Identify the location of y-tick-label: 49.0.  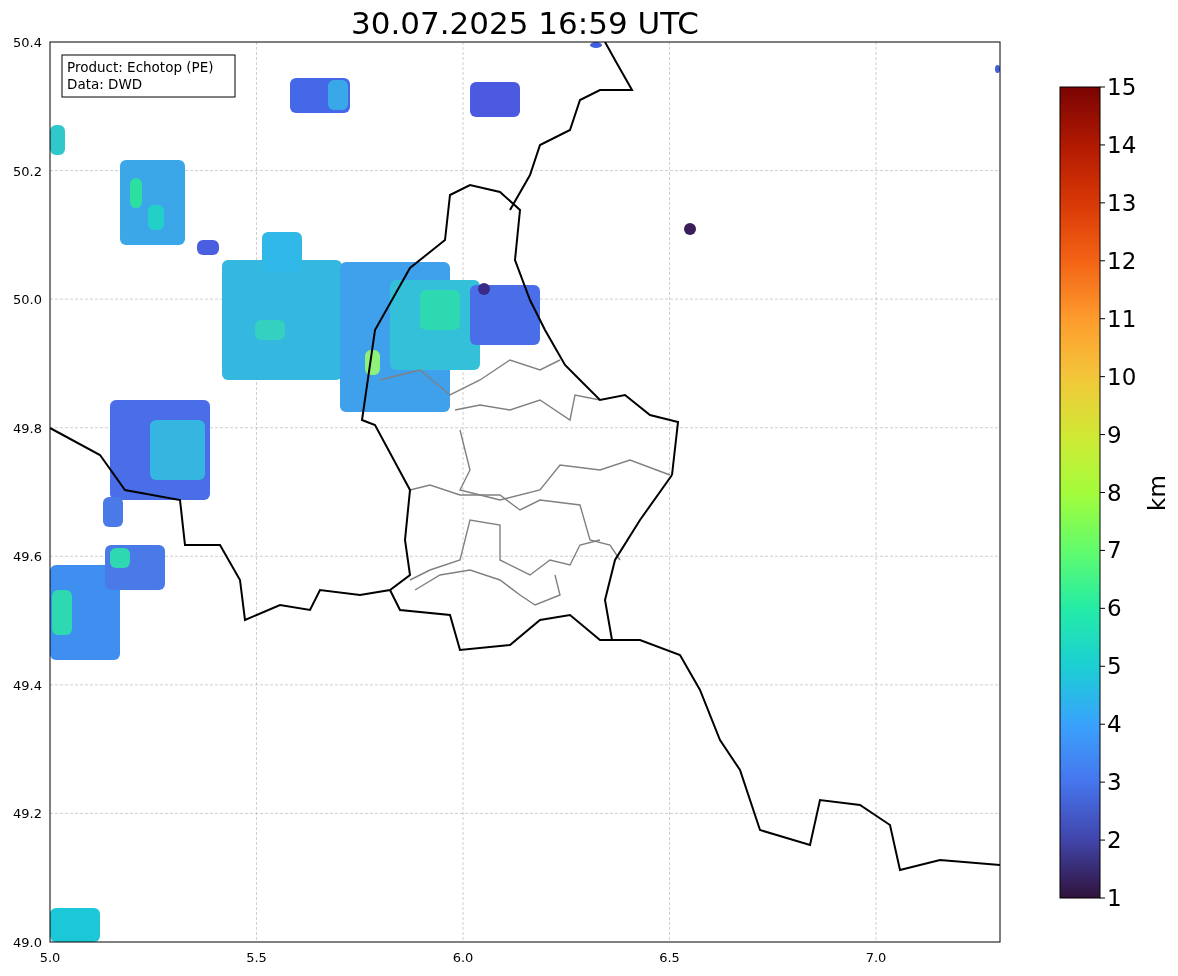
(27, 942).